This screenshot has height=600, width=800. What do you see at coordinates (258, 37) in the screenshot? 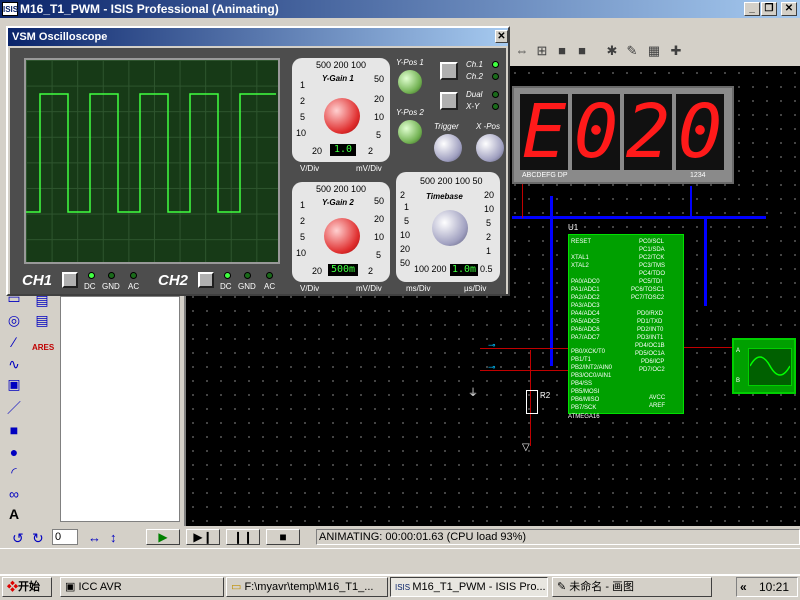
I see `oscilloscope-title: VSM Oscilloscope` at bounding box center [258, 37].